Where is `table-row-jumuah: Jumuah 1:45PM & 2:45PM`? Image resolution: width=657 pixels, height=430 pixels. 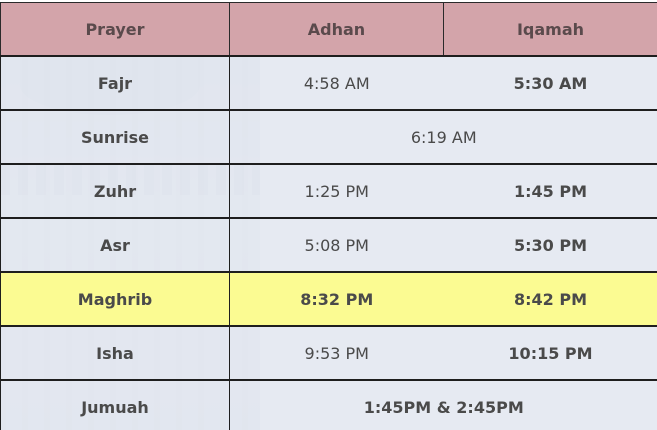
table-row-jumuah: Jumuah 1:45PM & 2:45PM is located at coordinates (328, 405).